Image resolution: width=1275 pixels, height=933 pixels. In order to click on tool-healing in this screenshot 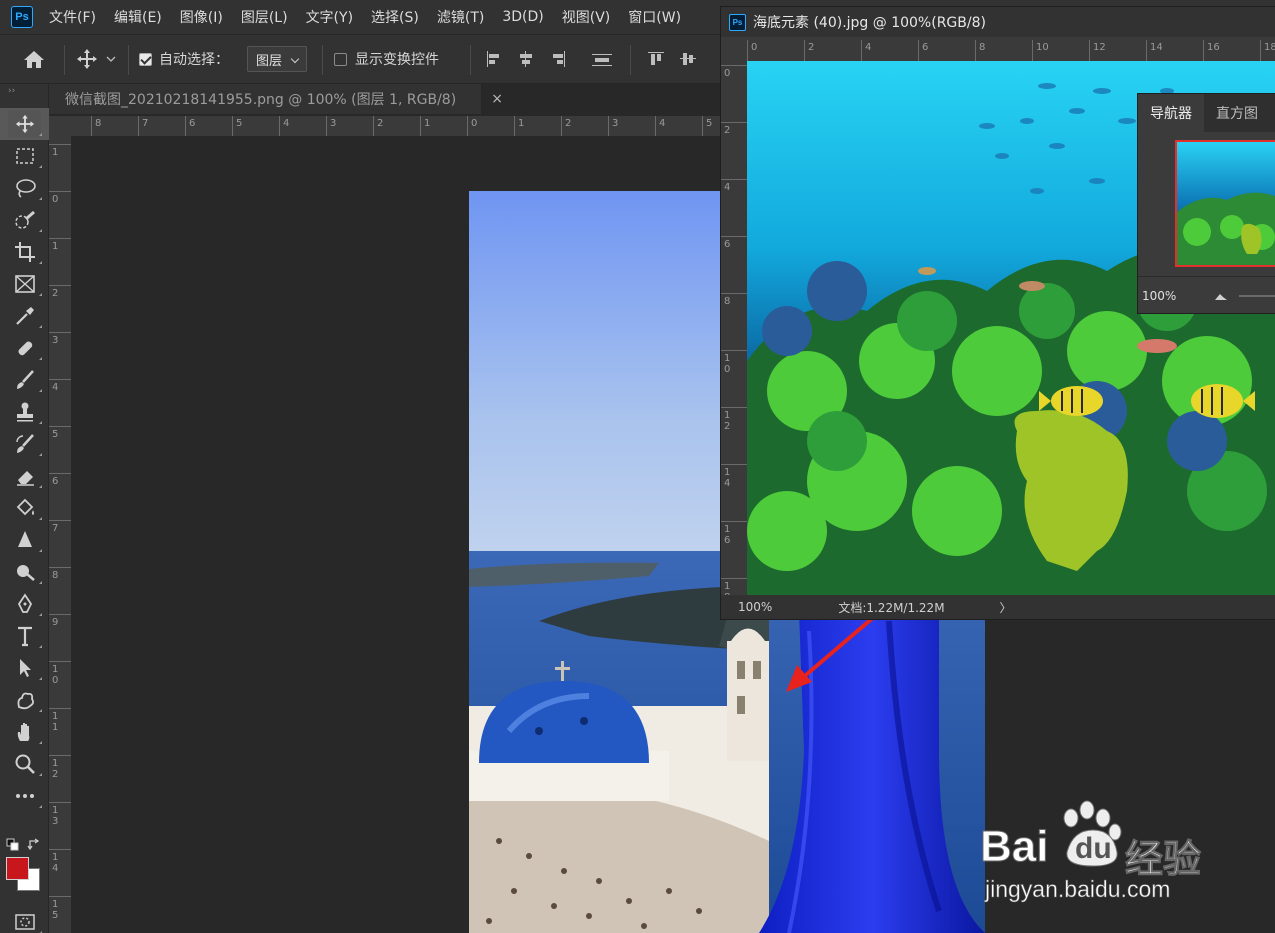, I will do `click(24, 348)`.